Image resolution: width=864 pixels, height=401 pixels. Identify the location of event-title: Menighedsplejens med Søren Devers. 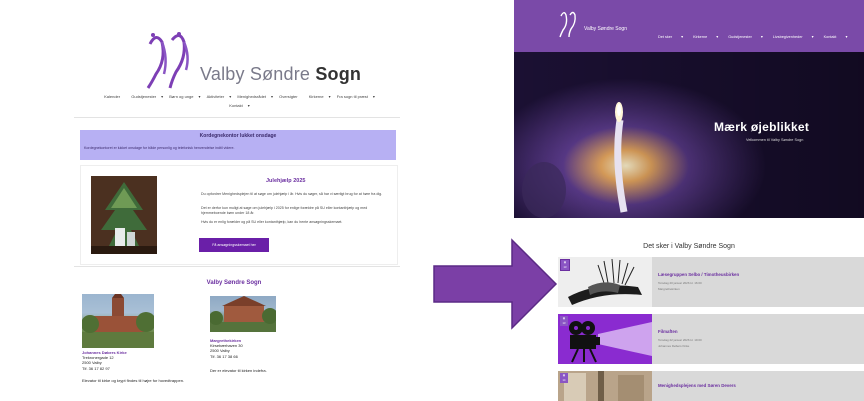
(697, 385).